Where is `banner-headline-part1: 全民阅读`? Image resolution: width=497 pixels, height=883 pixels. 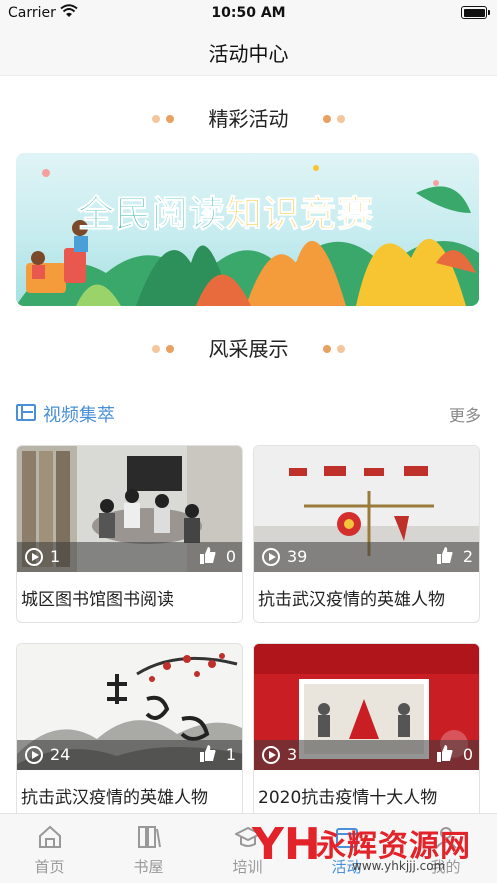 banner-headline-part1: 全民阅读 is located at coordinates (152, 215).